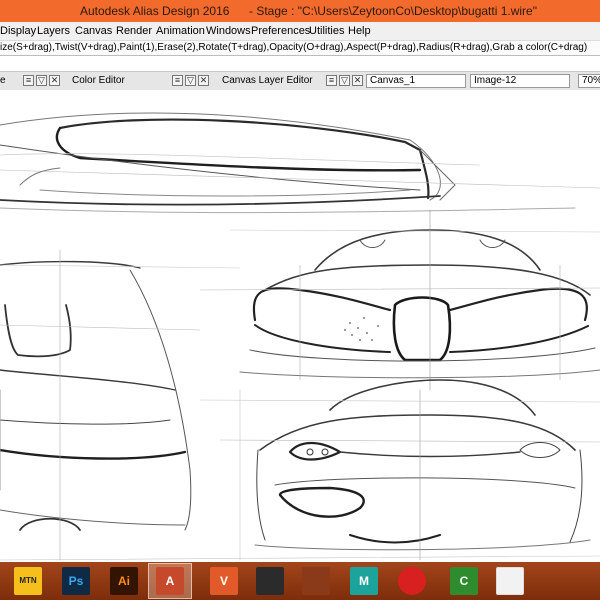 The height and width of the screenshot is (600, 600). What do you see at coordinates (170, 581) in the screenshot?
I see `autodesk-alias-icon: A` at bounding box center [170, 581].